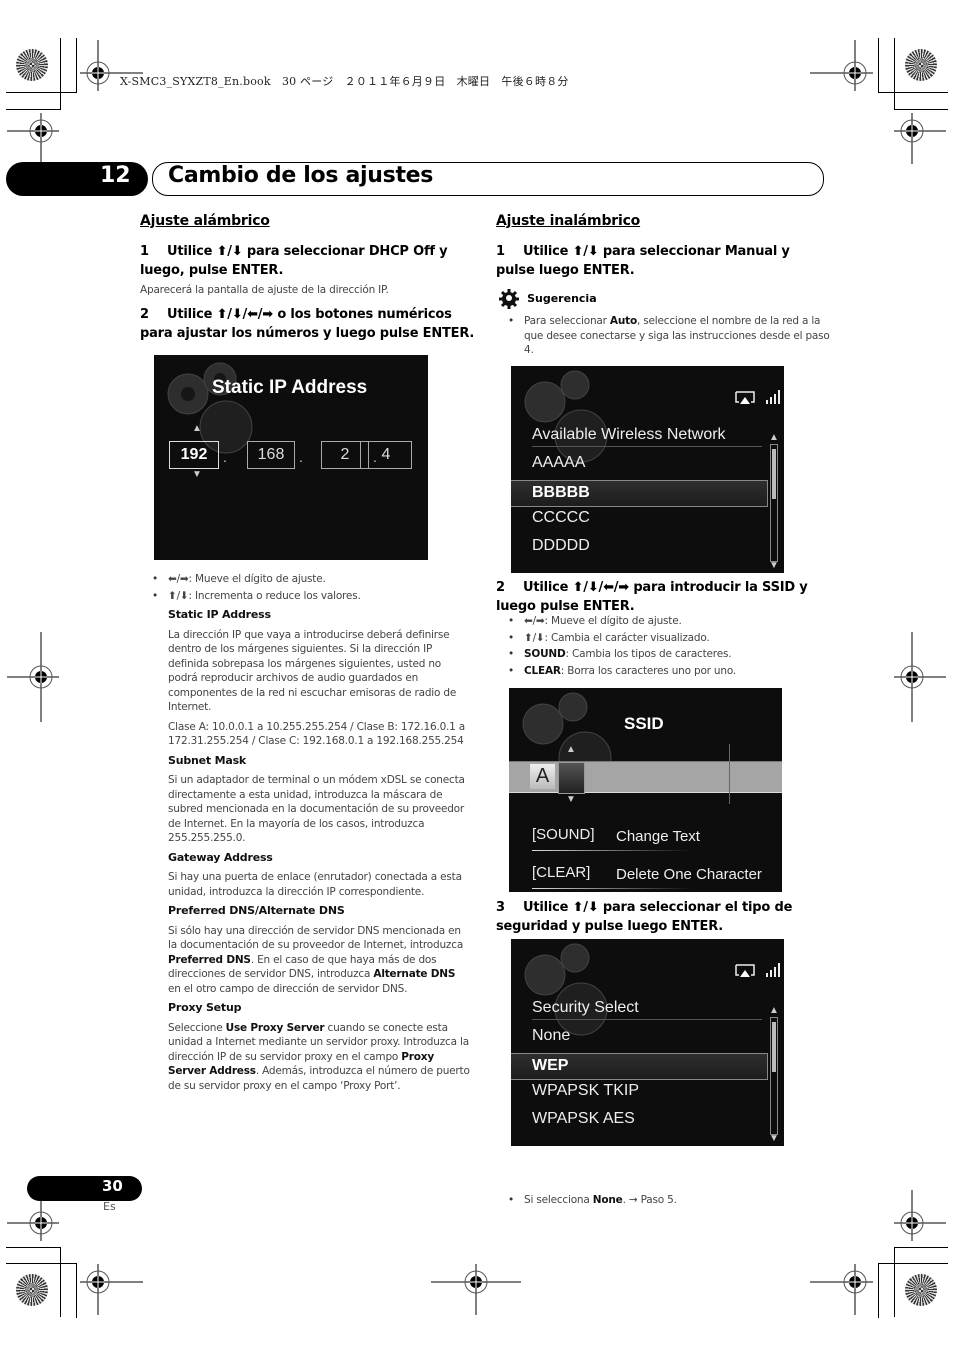 Image resolution: width=954 pixels, height=1356 pixels. I want to click on section-title: Gateway Address, so click(220, 857).